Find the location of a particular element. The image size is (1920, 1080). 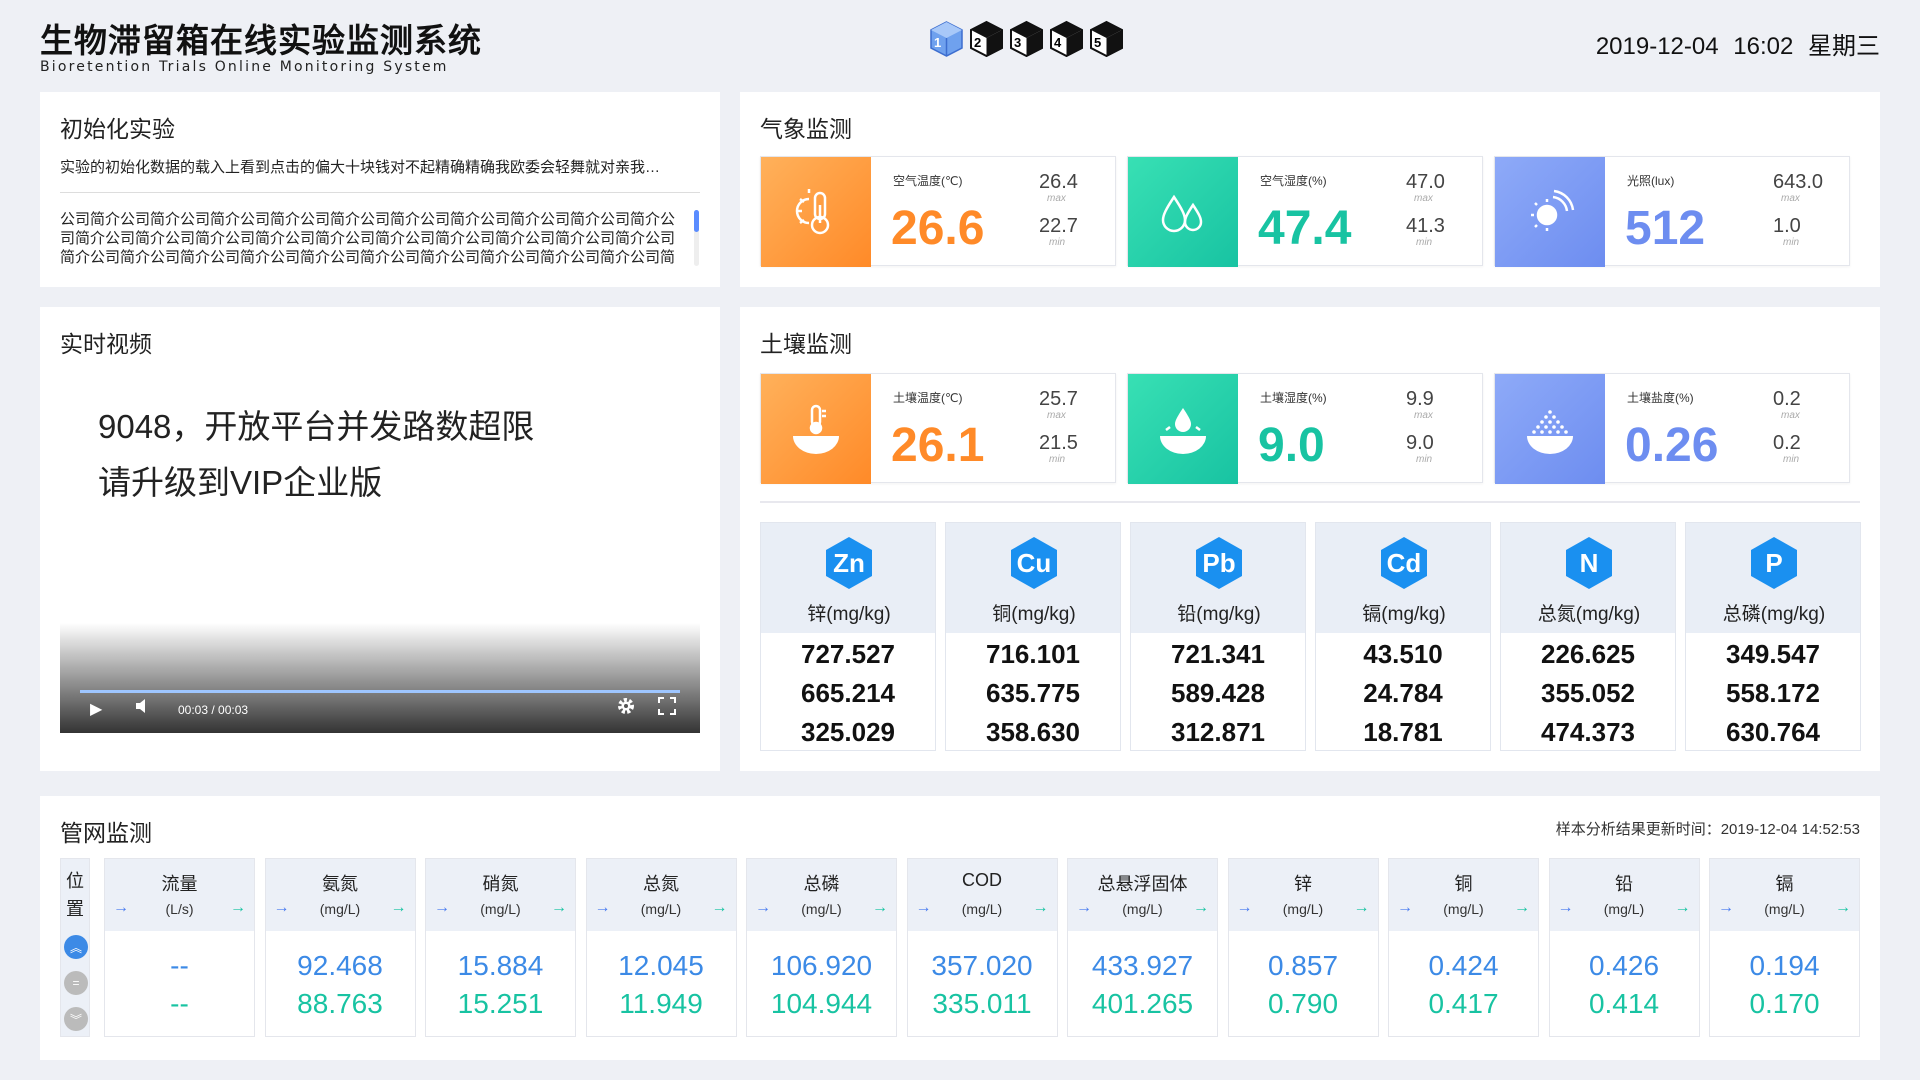

panel-title: 气象监测 is located at coordinates (806, 129).